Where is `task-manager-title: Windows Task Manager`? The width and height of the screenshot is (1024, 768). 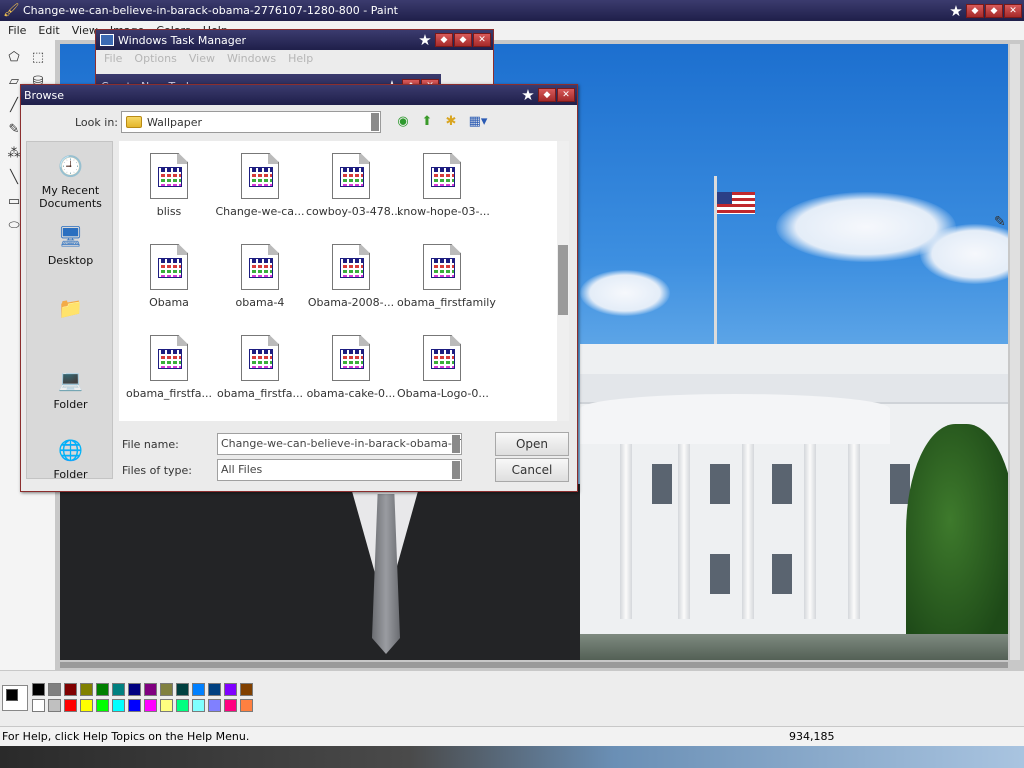
task-manager-title: Windows Task Manager is located at coordinates (182, 40).